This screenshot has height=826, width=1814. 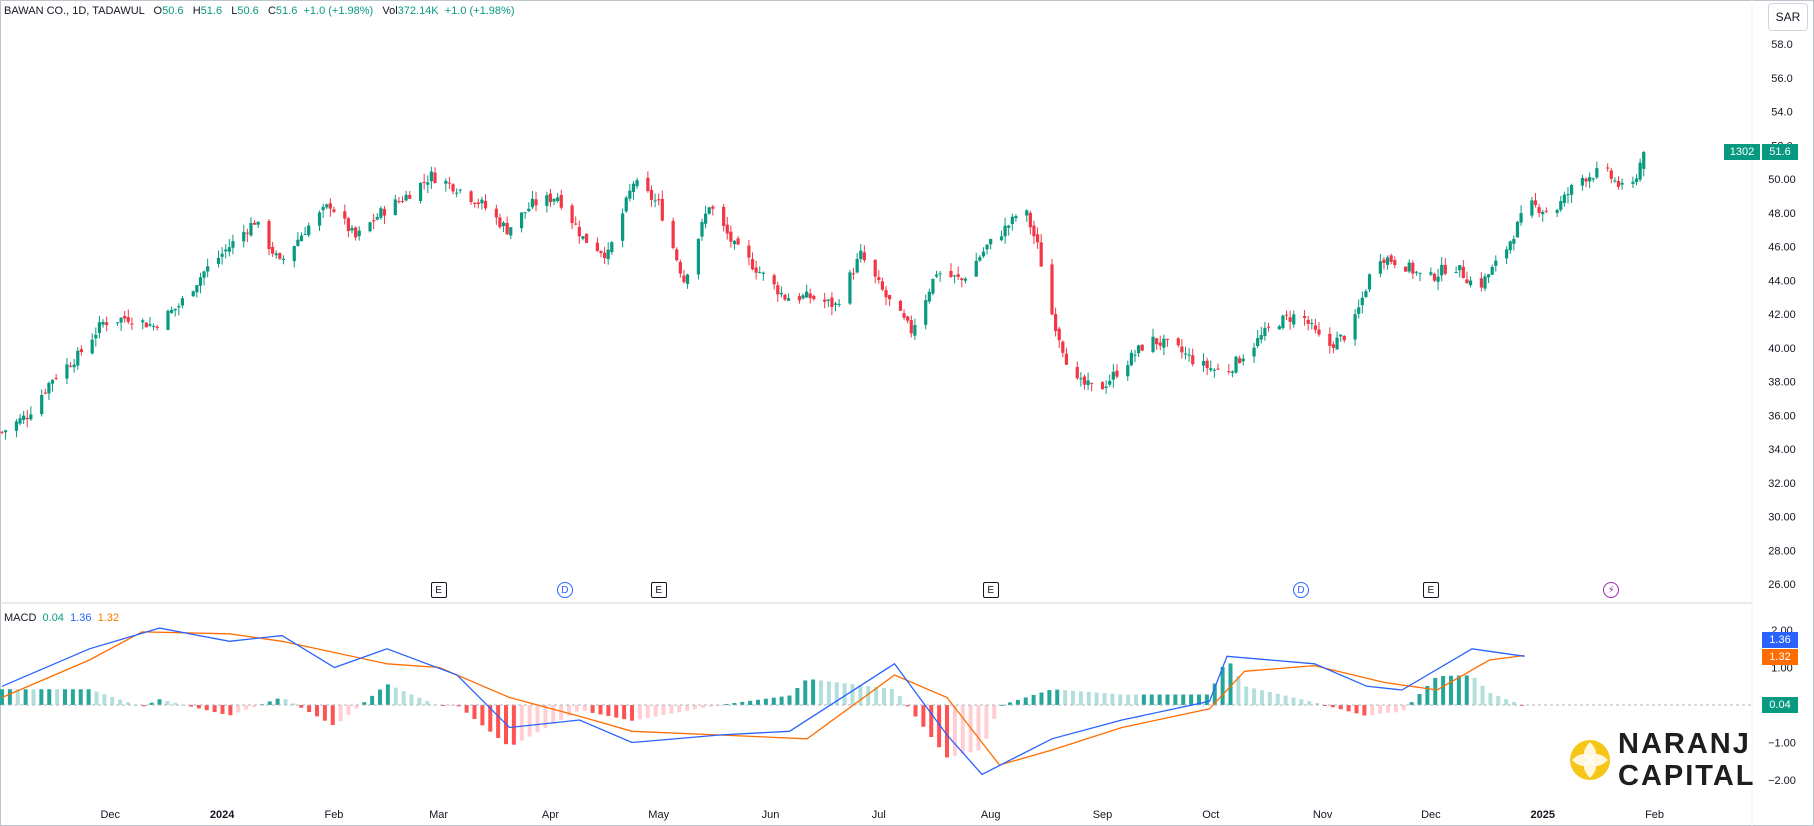 What do you see at coordinates (1782, 383) in the screenshot?
I see `price-tick-label: 38.00` at bounding box center [1782, 383].